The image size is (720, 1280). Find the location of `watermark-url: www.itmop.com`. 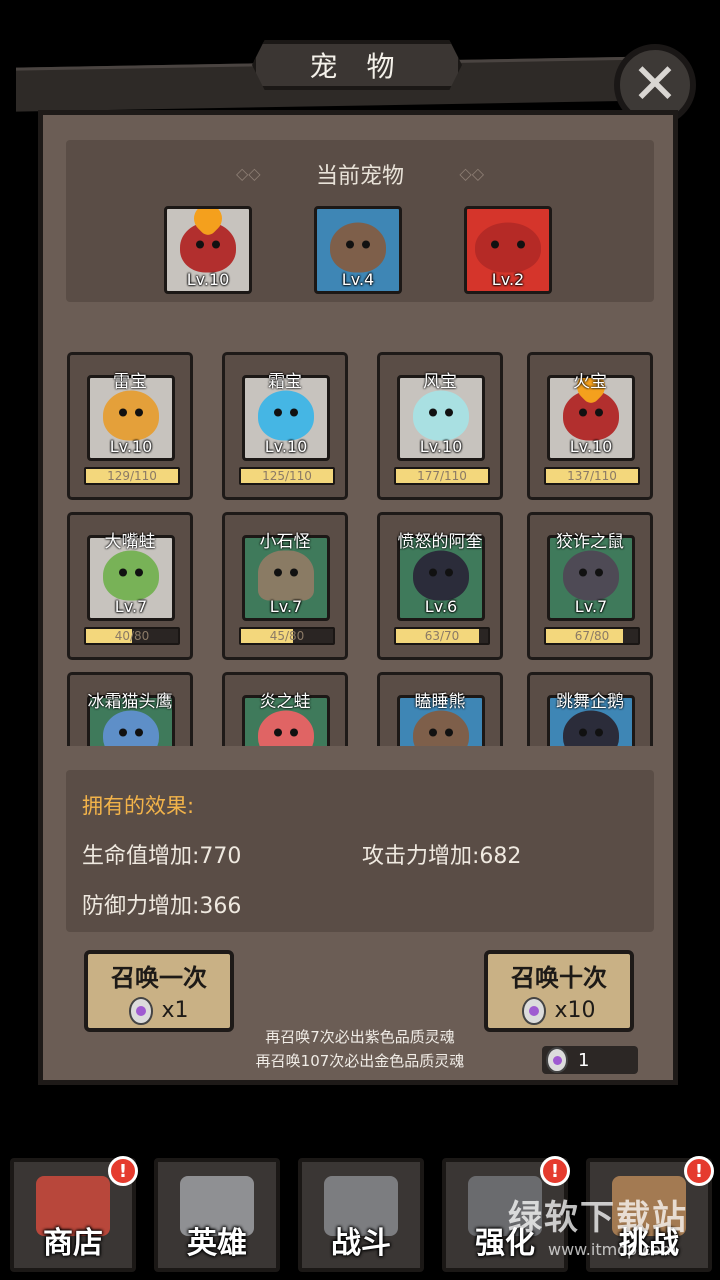

watermark-url: www.itmop.com is located at coordinates (612, 1249).